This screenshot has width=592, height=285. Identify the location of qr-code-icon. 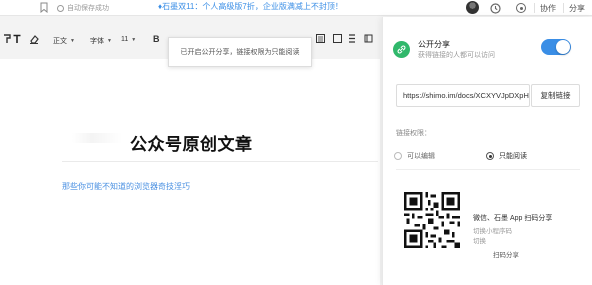
(432, 220).